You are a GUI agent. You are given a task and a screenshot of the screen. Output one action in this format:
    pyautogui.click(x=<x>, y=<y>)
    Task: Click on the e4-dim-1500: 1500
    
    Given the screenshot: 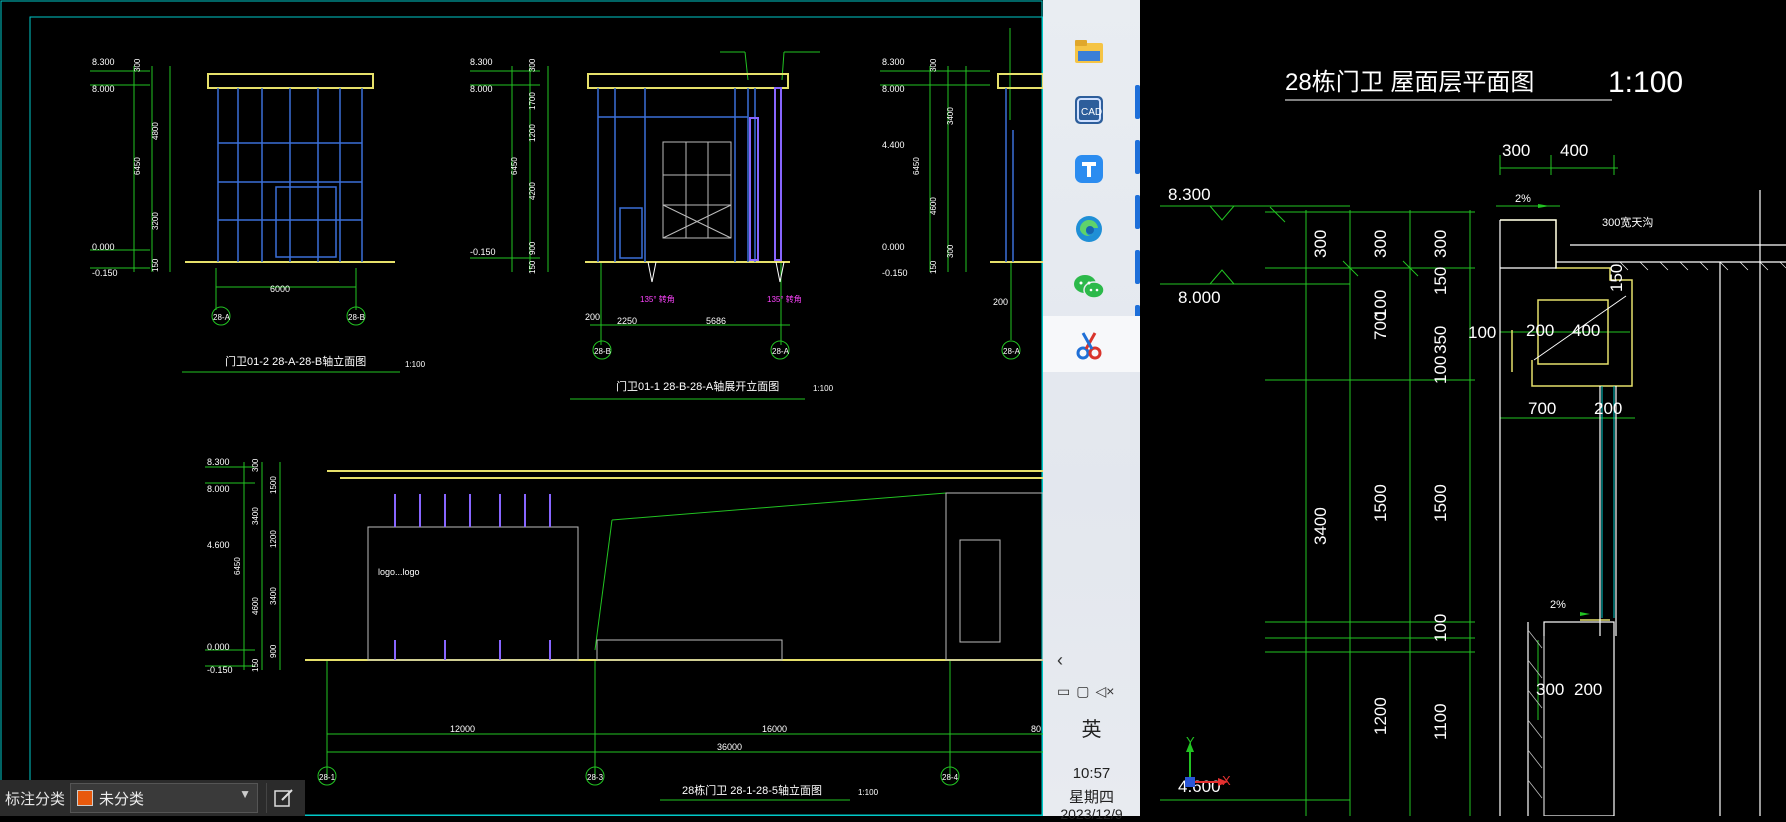 What is the action you would take?
    pyautogui.click(x=273, y=485)
    